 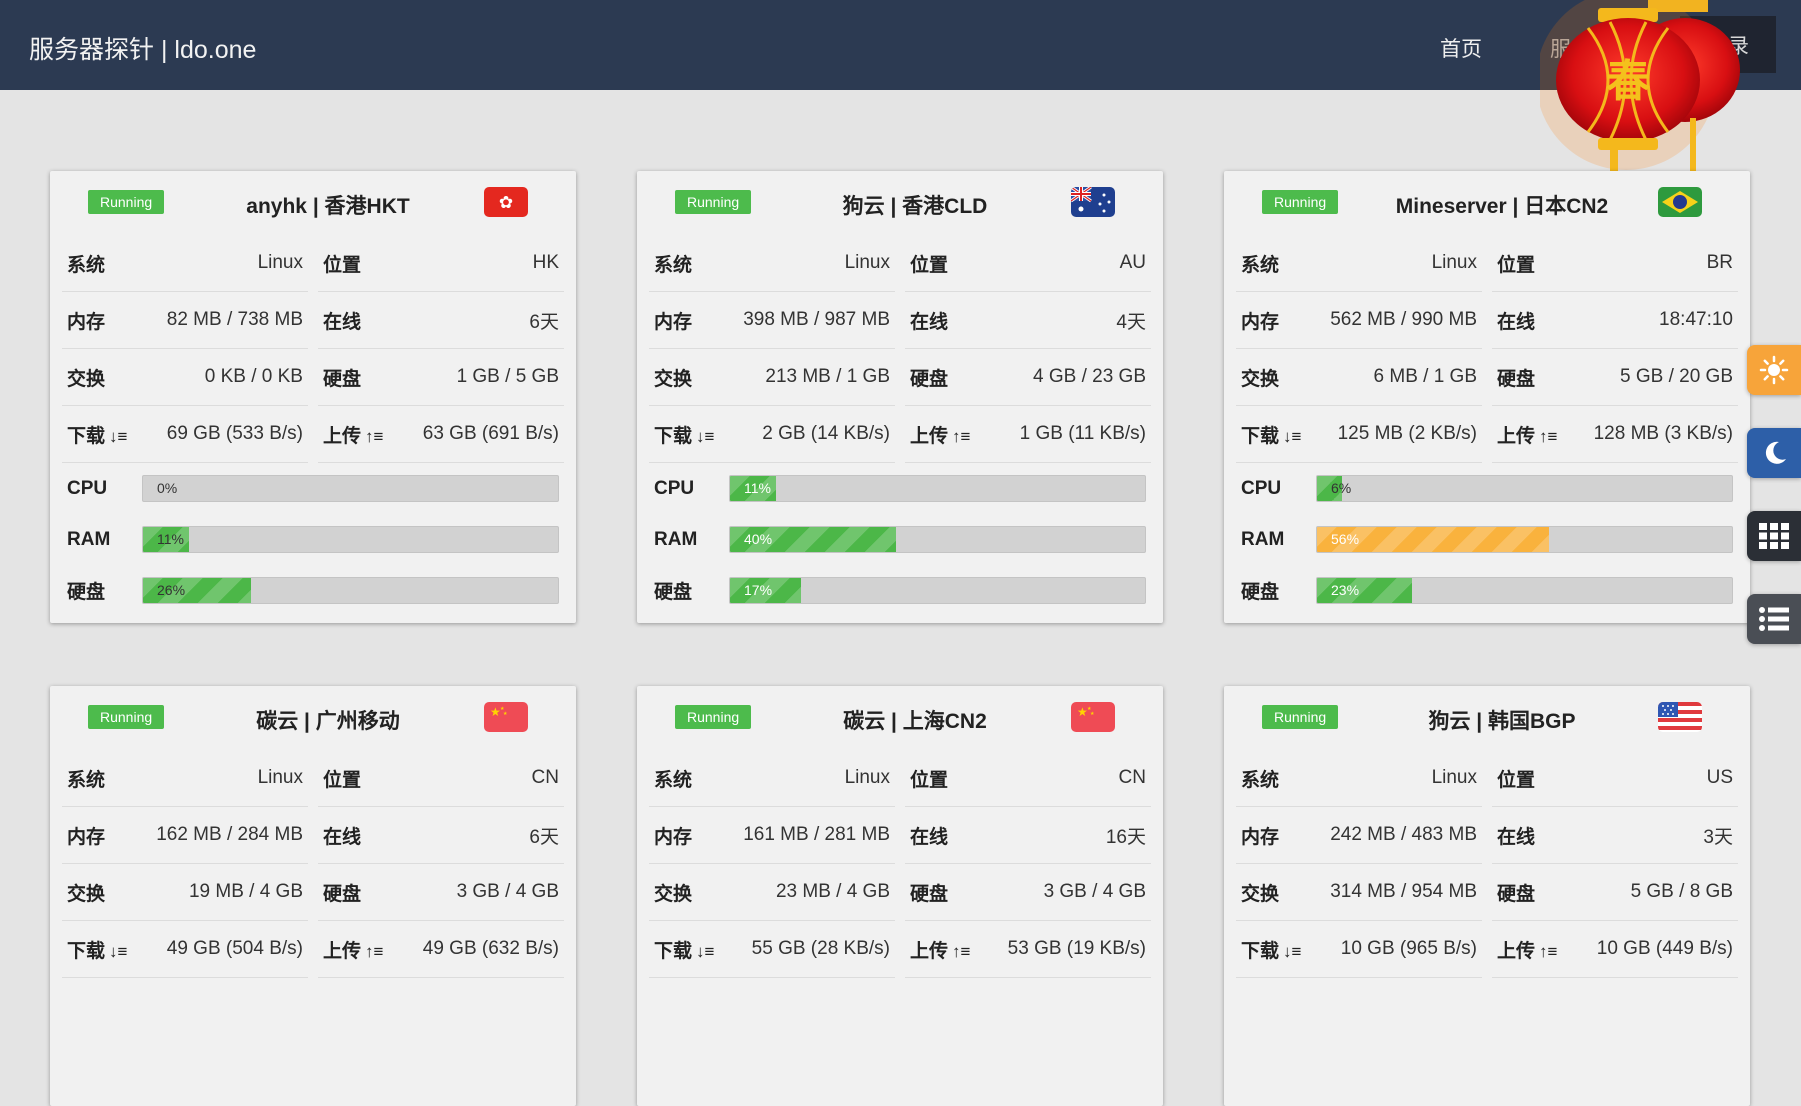 I want to click on upload-value: 63 GB (691 B/s), so click(x=490, y=433).